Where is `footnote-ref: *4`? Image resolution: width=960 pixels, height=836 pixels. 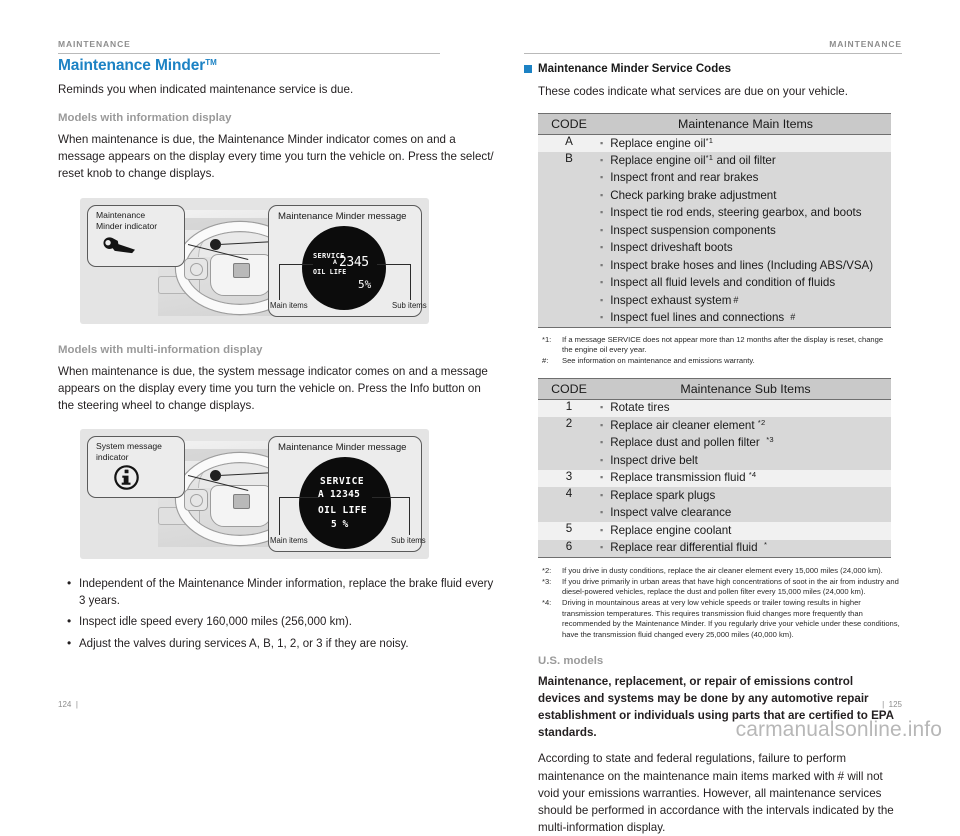 footnote-ref: *4 is located at coordinates (752, 475).